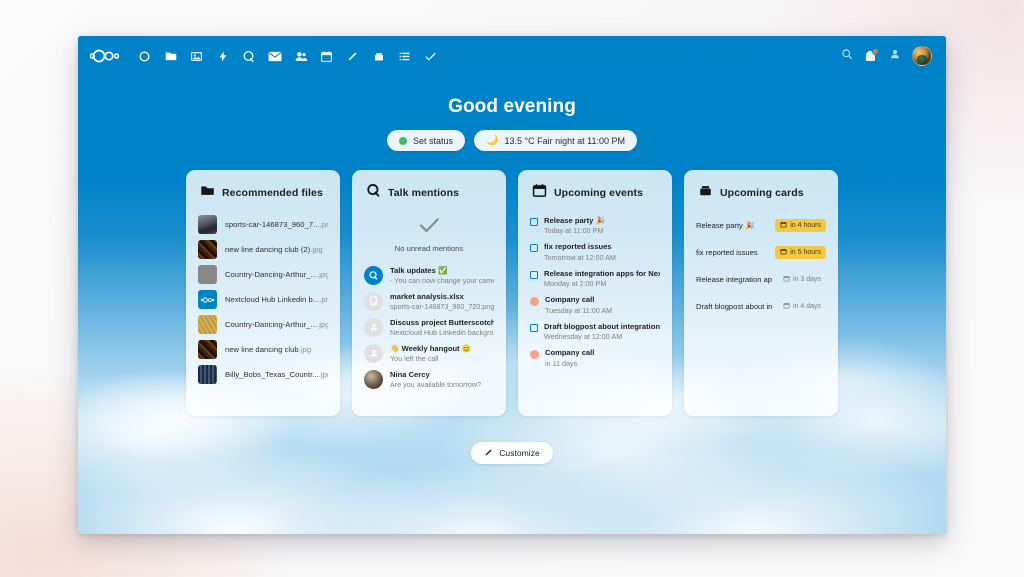 The height and width of the screenshot is (577, 1024). Describe the element at coordinates (805, 252) in the screenshot. I see `card-due-text: in 5 hours` at that location.